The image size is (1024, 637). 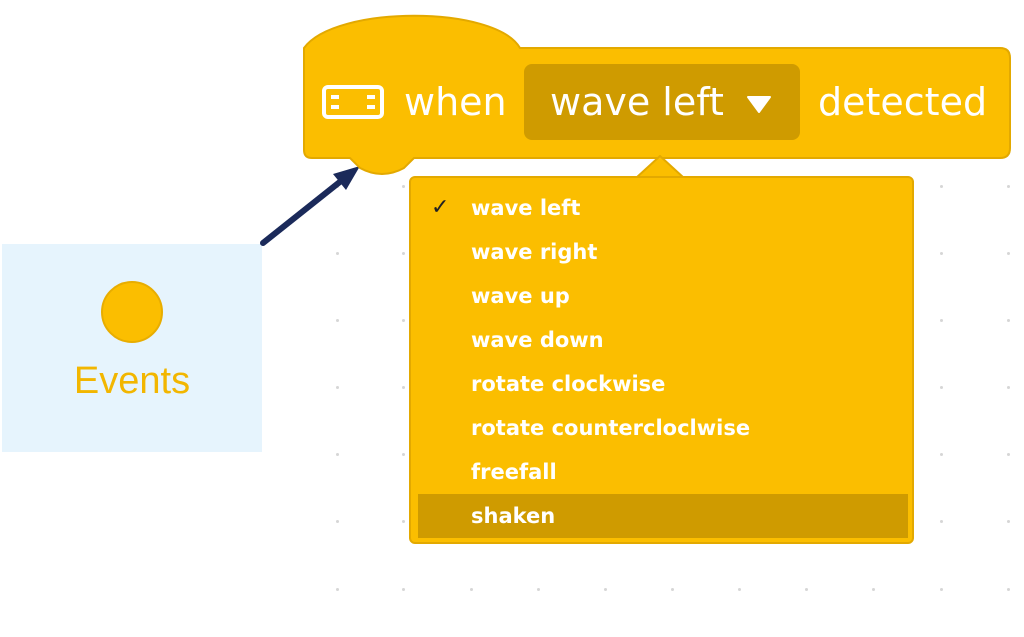 I want to click on detected-label: detected, so click(x=903, y=102).